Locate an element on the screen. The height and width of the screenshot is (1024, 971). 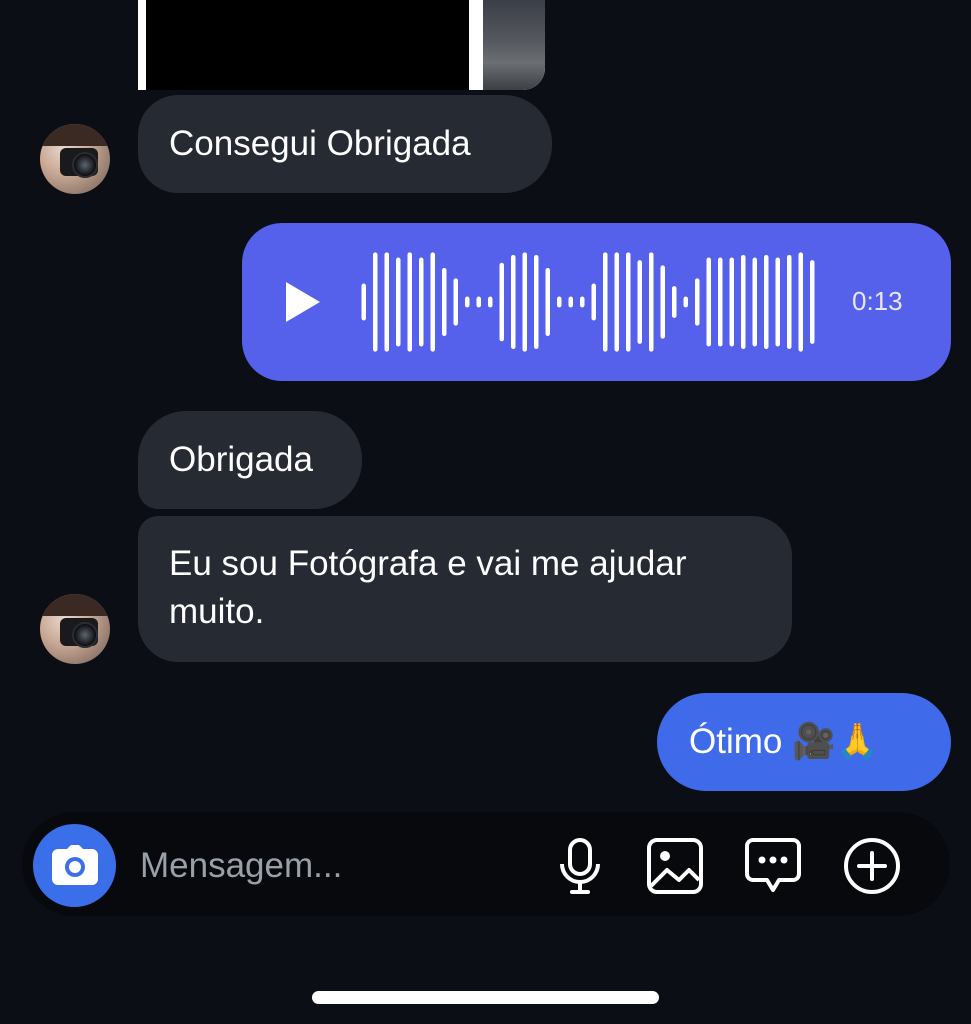
shared-photo-grid is located at coordinates (341, 45).